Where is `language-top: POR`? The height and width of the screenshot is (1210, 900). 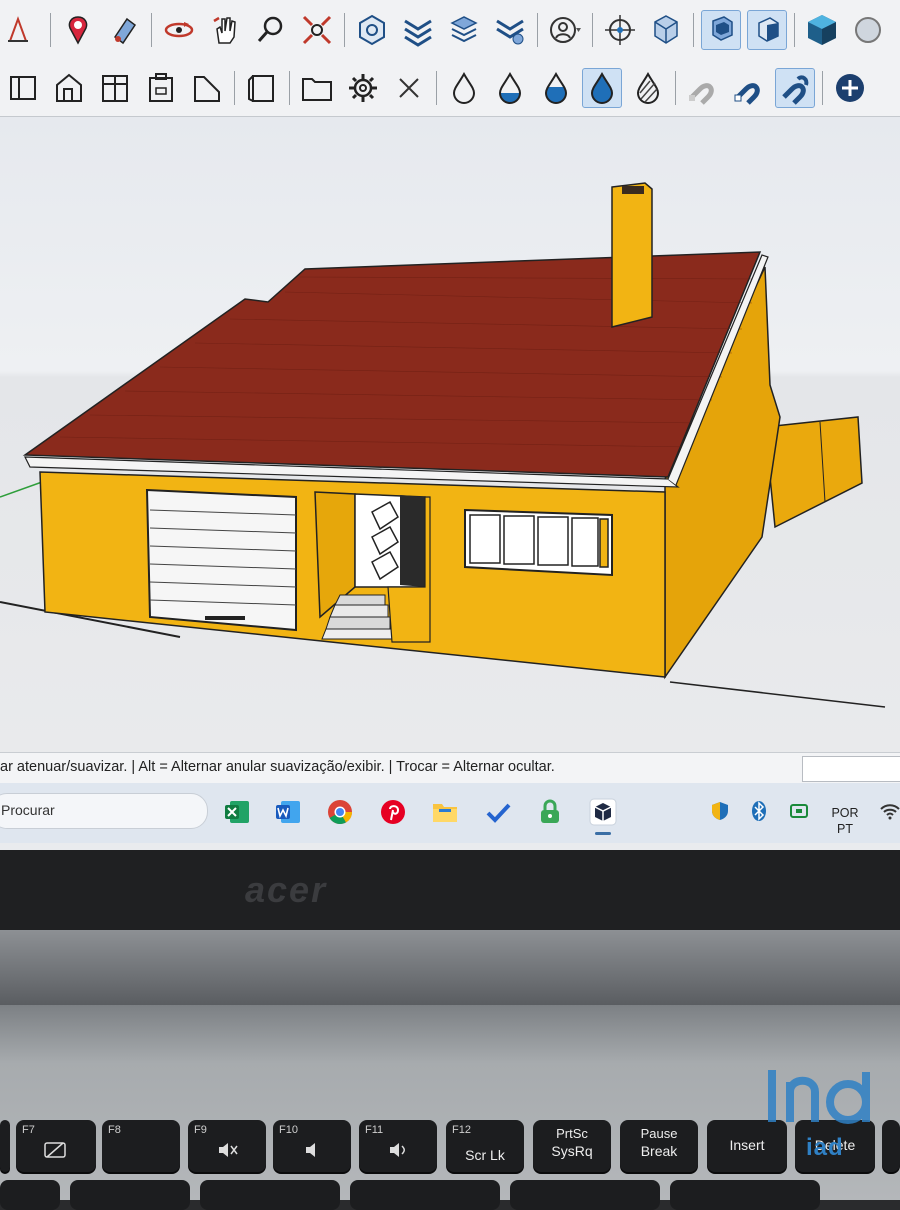
language-top: POR is located at coordinates (845, 813).